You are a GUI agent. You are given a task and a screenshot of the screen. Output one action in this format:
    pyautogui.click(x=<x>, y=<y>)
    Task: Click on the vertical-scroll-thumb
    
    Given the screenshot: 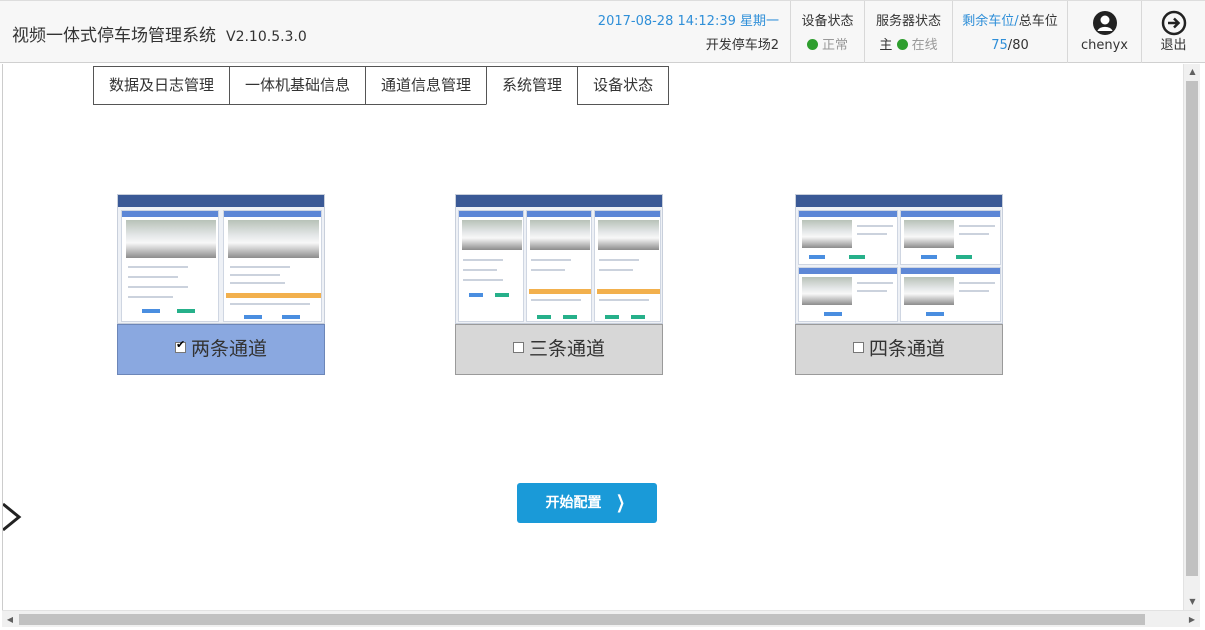 What is the action you would take?
    pyautogui.click(x=1192, y=328)
    